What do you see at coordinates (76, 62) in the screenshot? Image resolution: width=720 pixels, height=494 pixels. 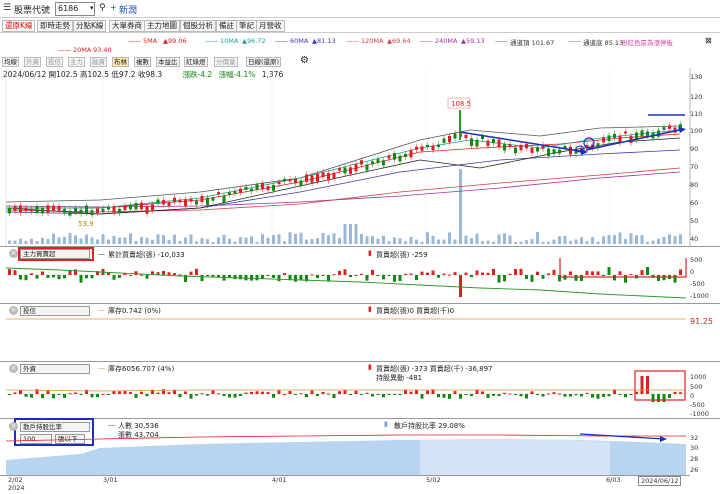 I see `tool-main: 主力` at bounding box center [76, 62].